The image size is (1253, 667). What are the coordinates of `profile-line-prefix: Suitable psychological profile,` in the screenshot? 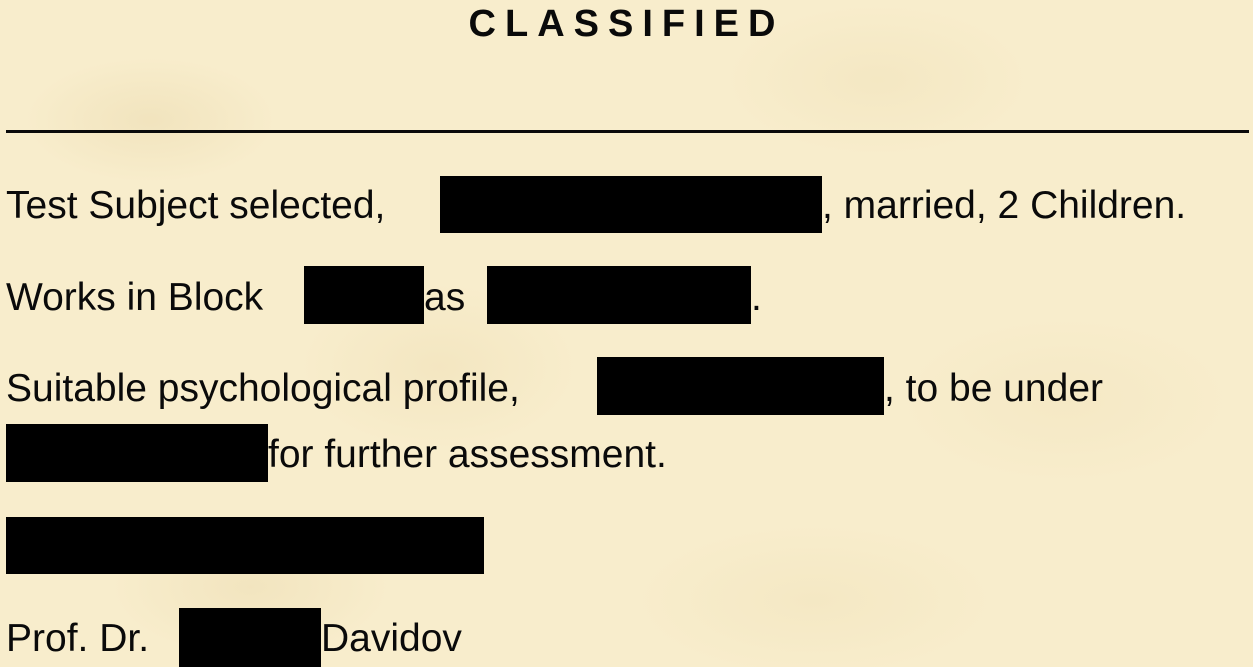 It's located at (263, 388).